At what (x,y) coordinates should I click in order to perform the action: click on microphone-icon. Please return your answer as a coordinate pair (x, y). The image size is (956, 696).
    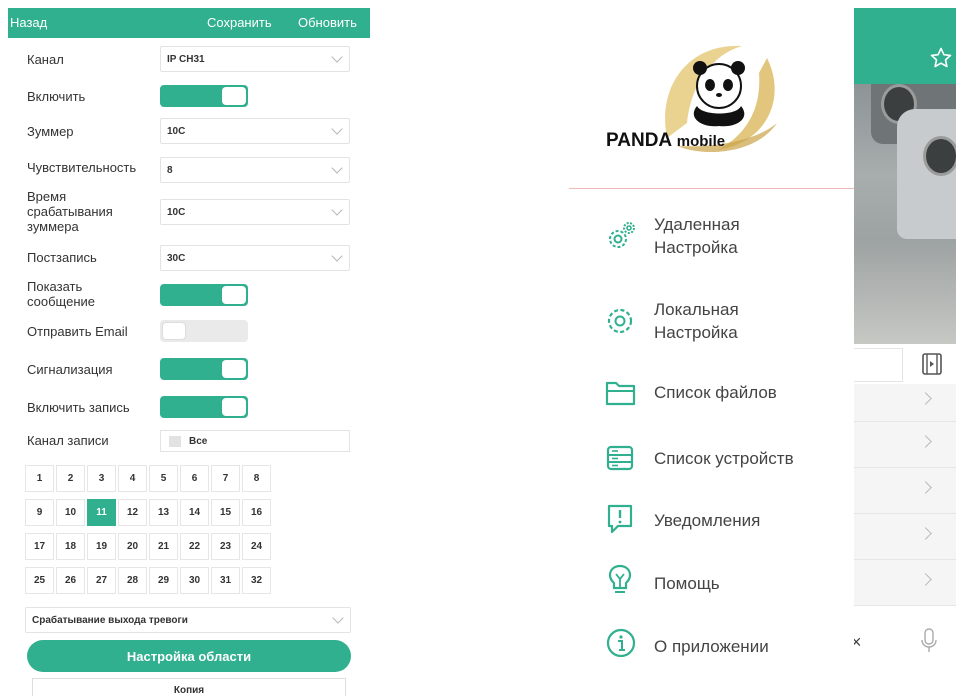
    Looking at the image, I should click on (929, 641).